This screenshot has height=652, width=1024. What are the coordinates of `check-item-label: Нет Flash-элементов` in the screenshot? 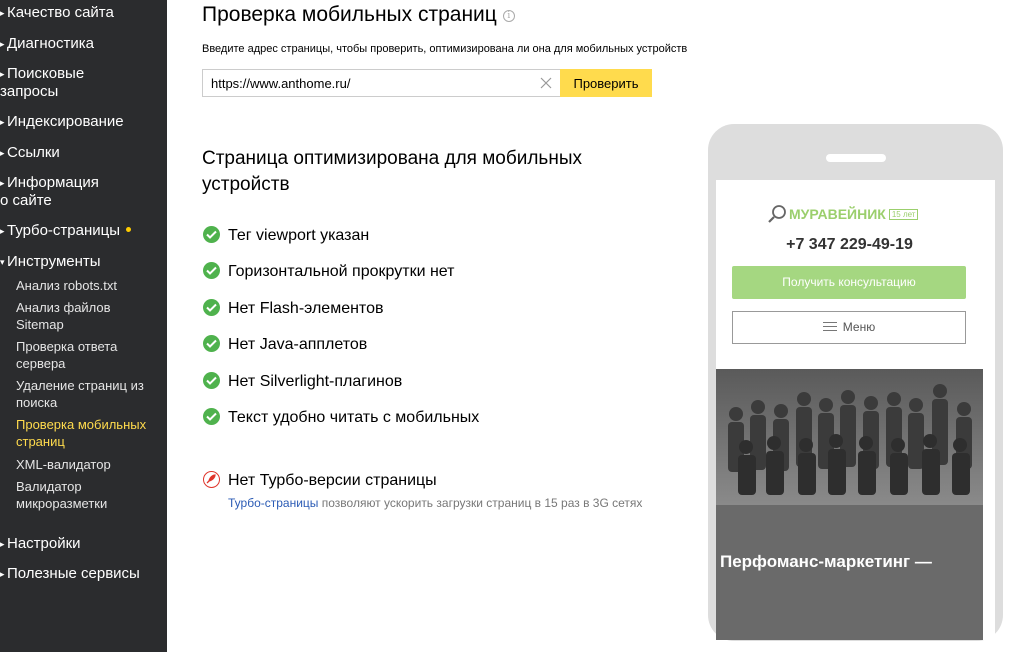 It's located at (306, 308).